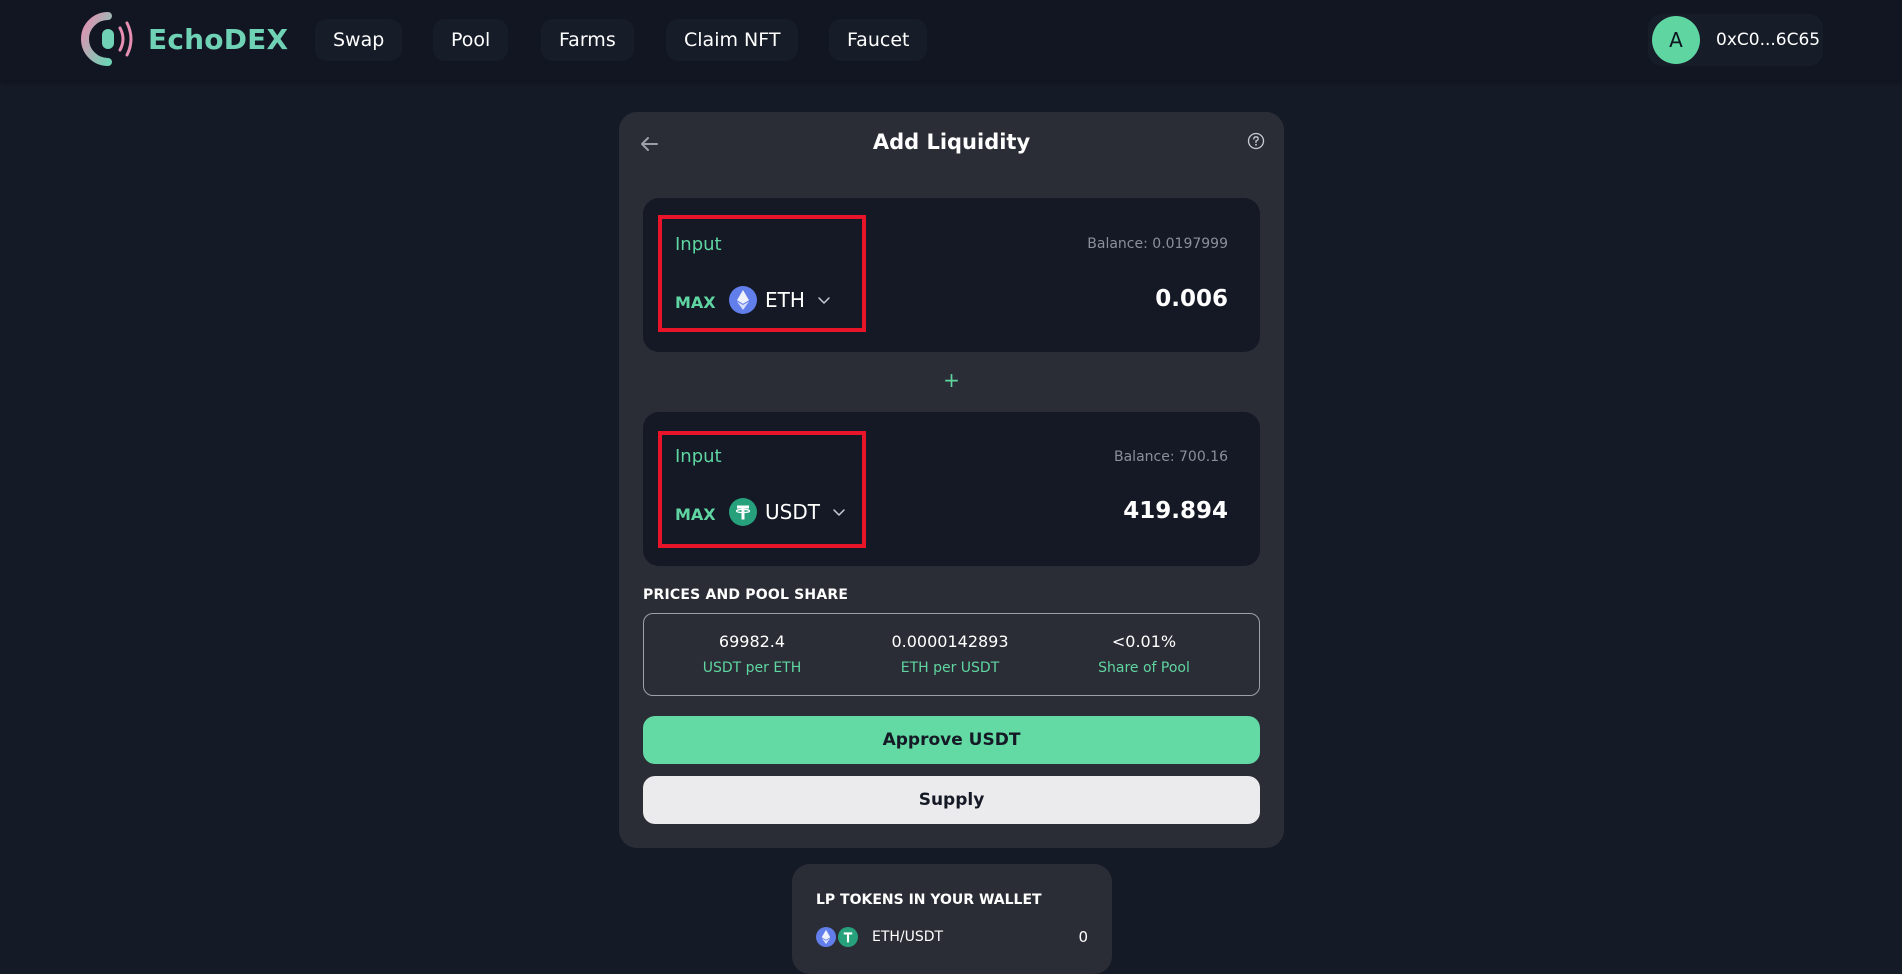 This screenshot has width=1902, height=974. What do you see at coordinates (951, 489) in the screenshot?
I see `token-input-usdt: Input Balance: 700.16 MAX USDT 419.894` at bounding box center [951, 489].